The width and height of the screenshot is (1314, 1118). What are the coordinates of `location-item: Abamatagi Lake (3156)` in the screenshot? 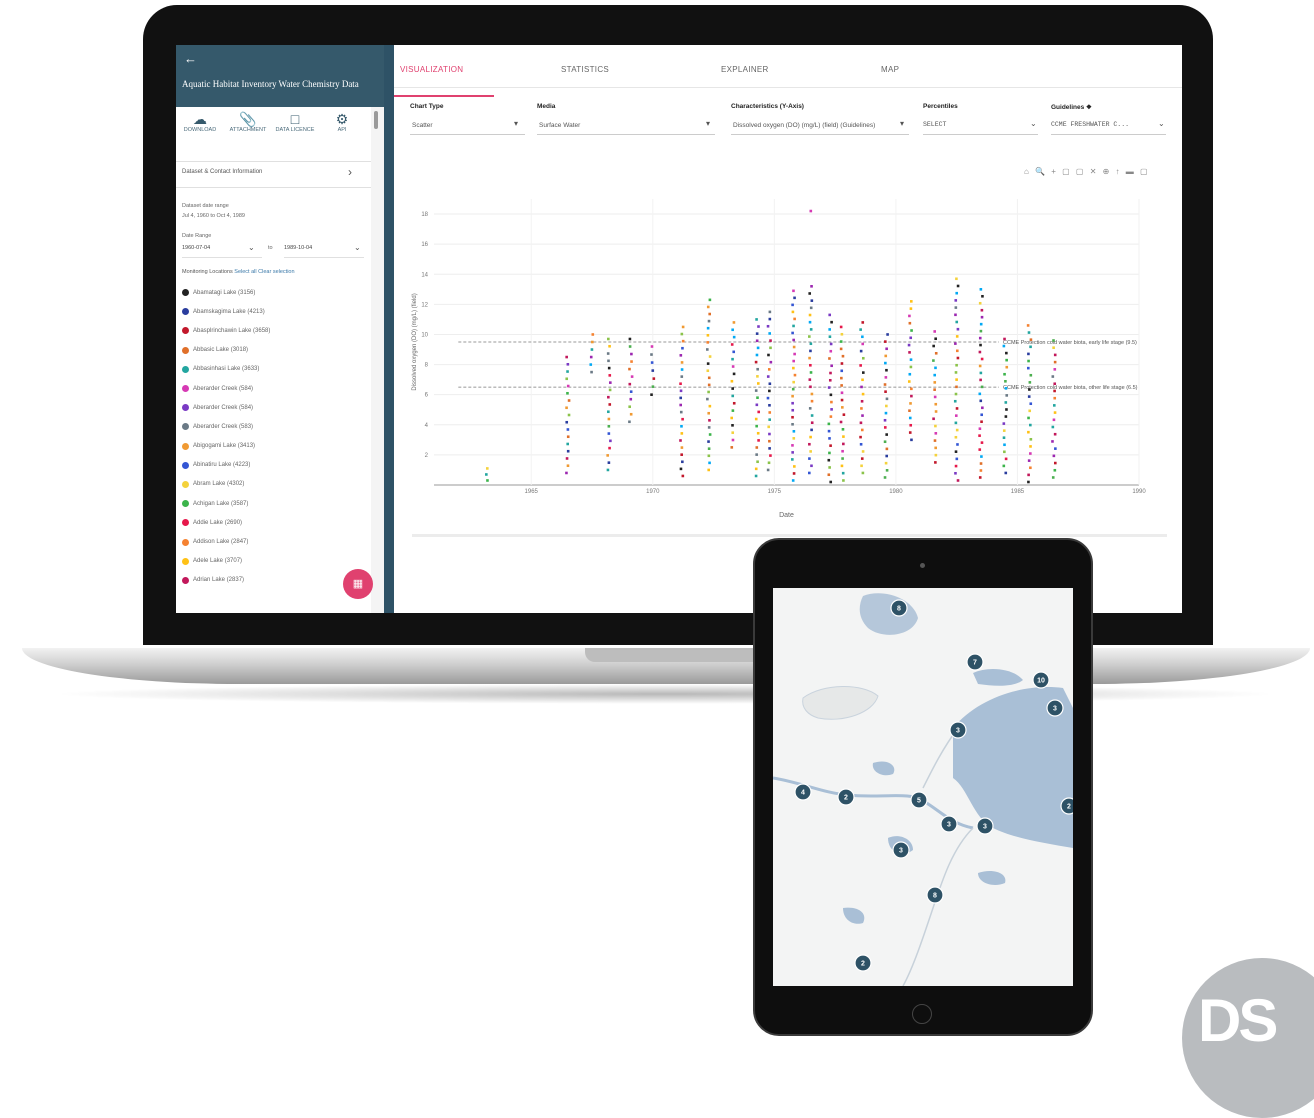 It's located at (274, 292).